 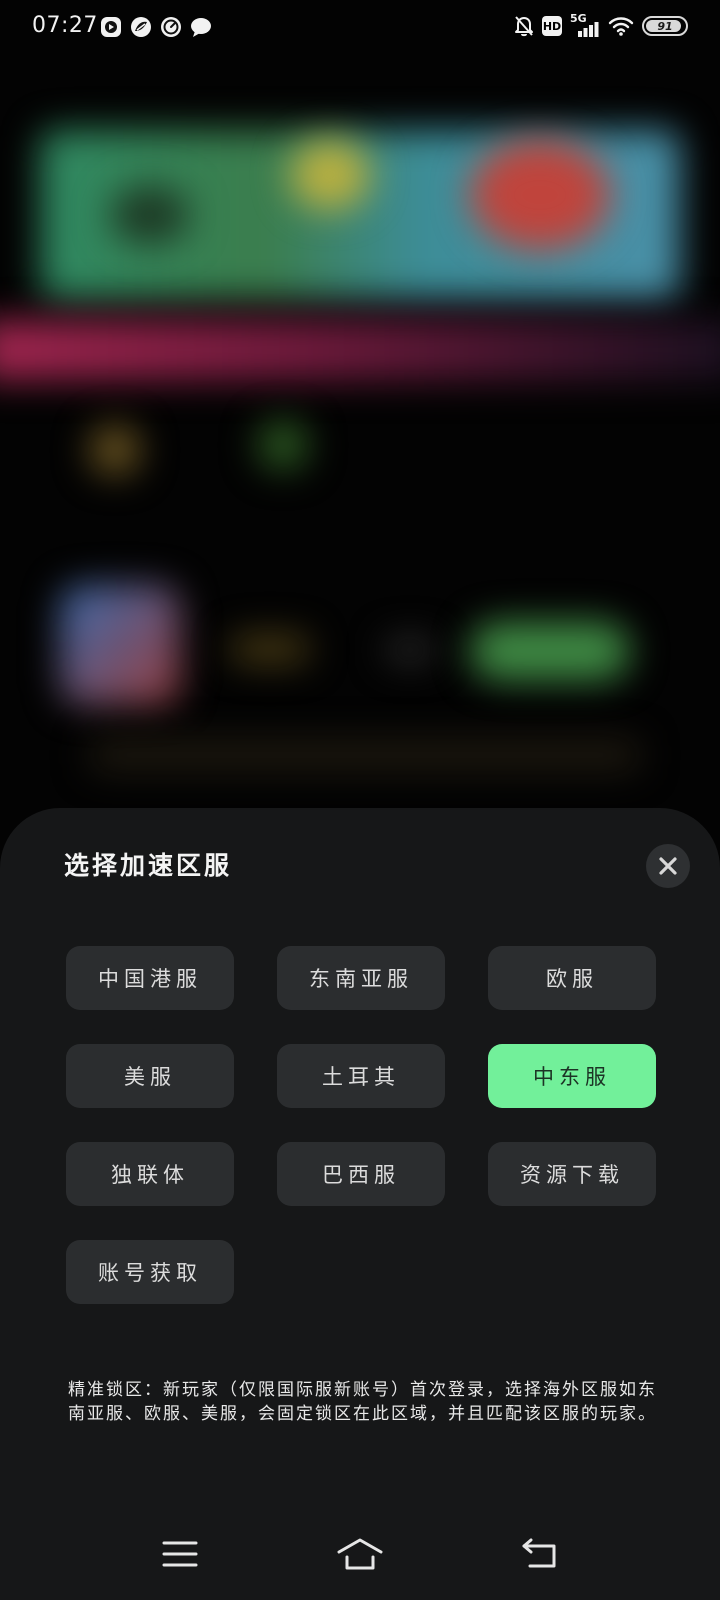 I want to click on home-button, so click(x=360, y=1554).